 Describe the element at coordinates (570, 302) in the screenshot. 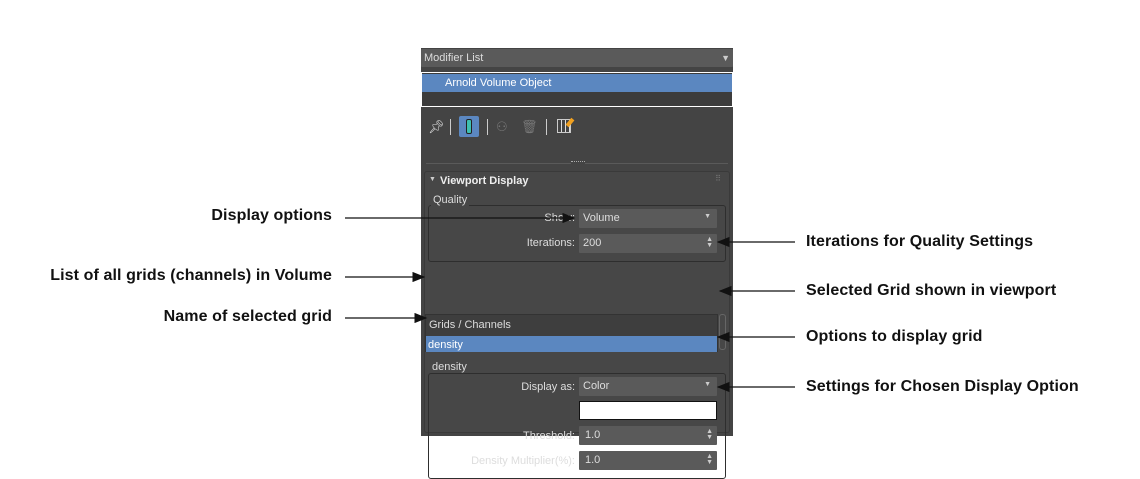

I see `callout-arrows` at that location.